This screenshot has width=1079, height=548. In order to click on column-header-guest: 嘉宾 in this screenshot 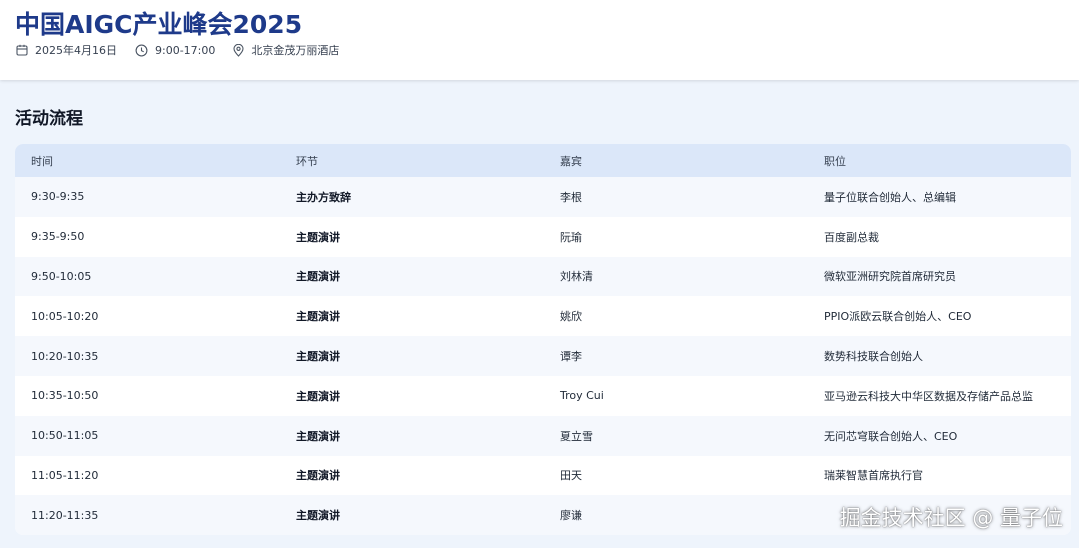, I will do `click(571, 161)`.